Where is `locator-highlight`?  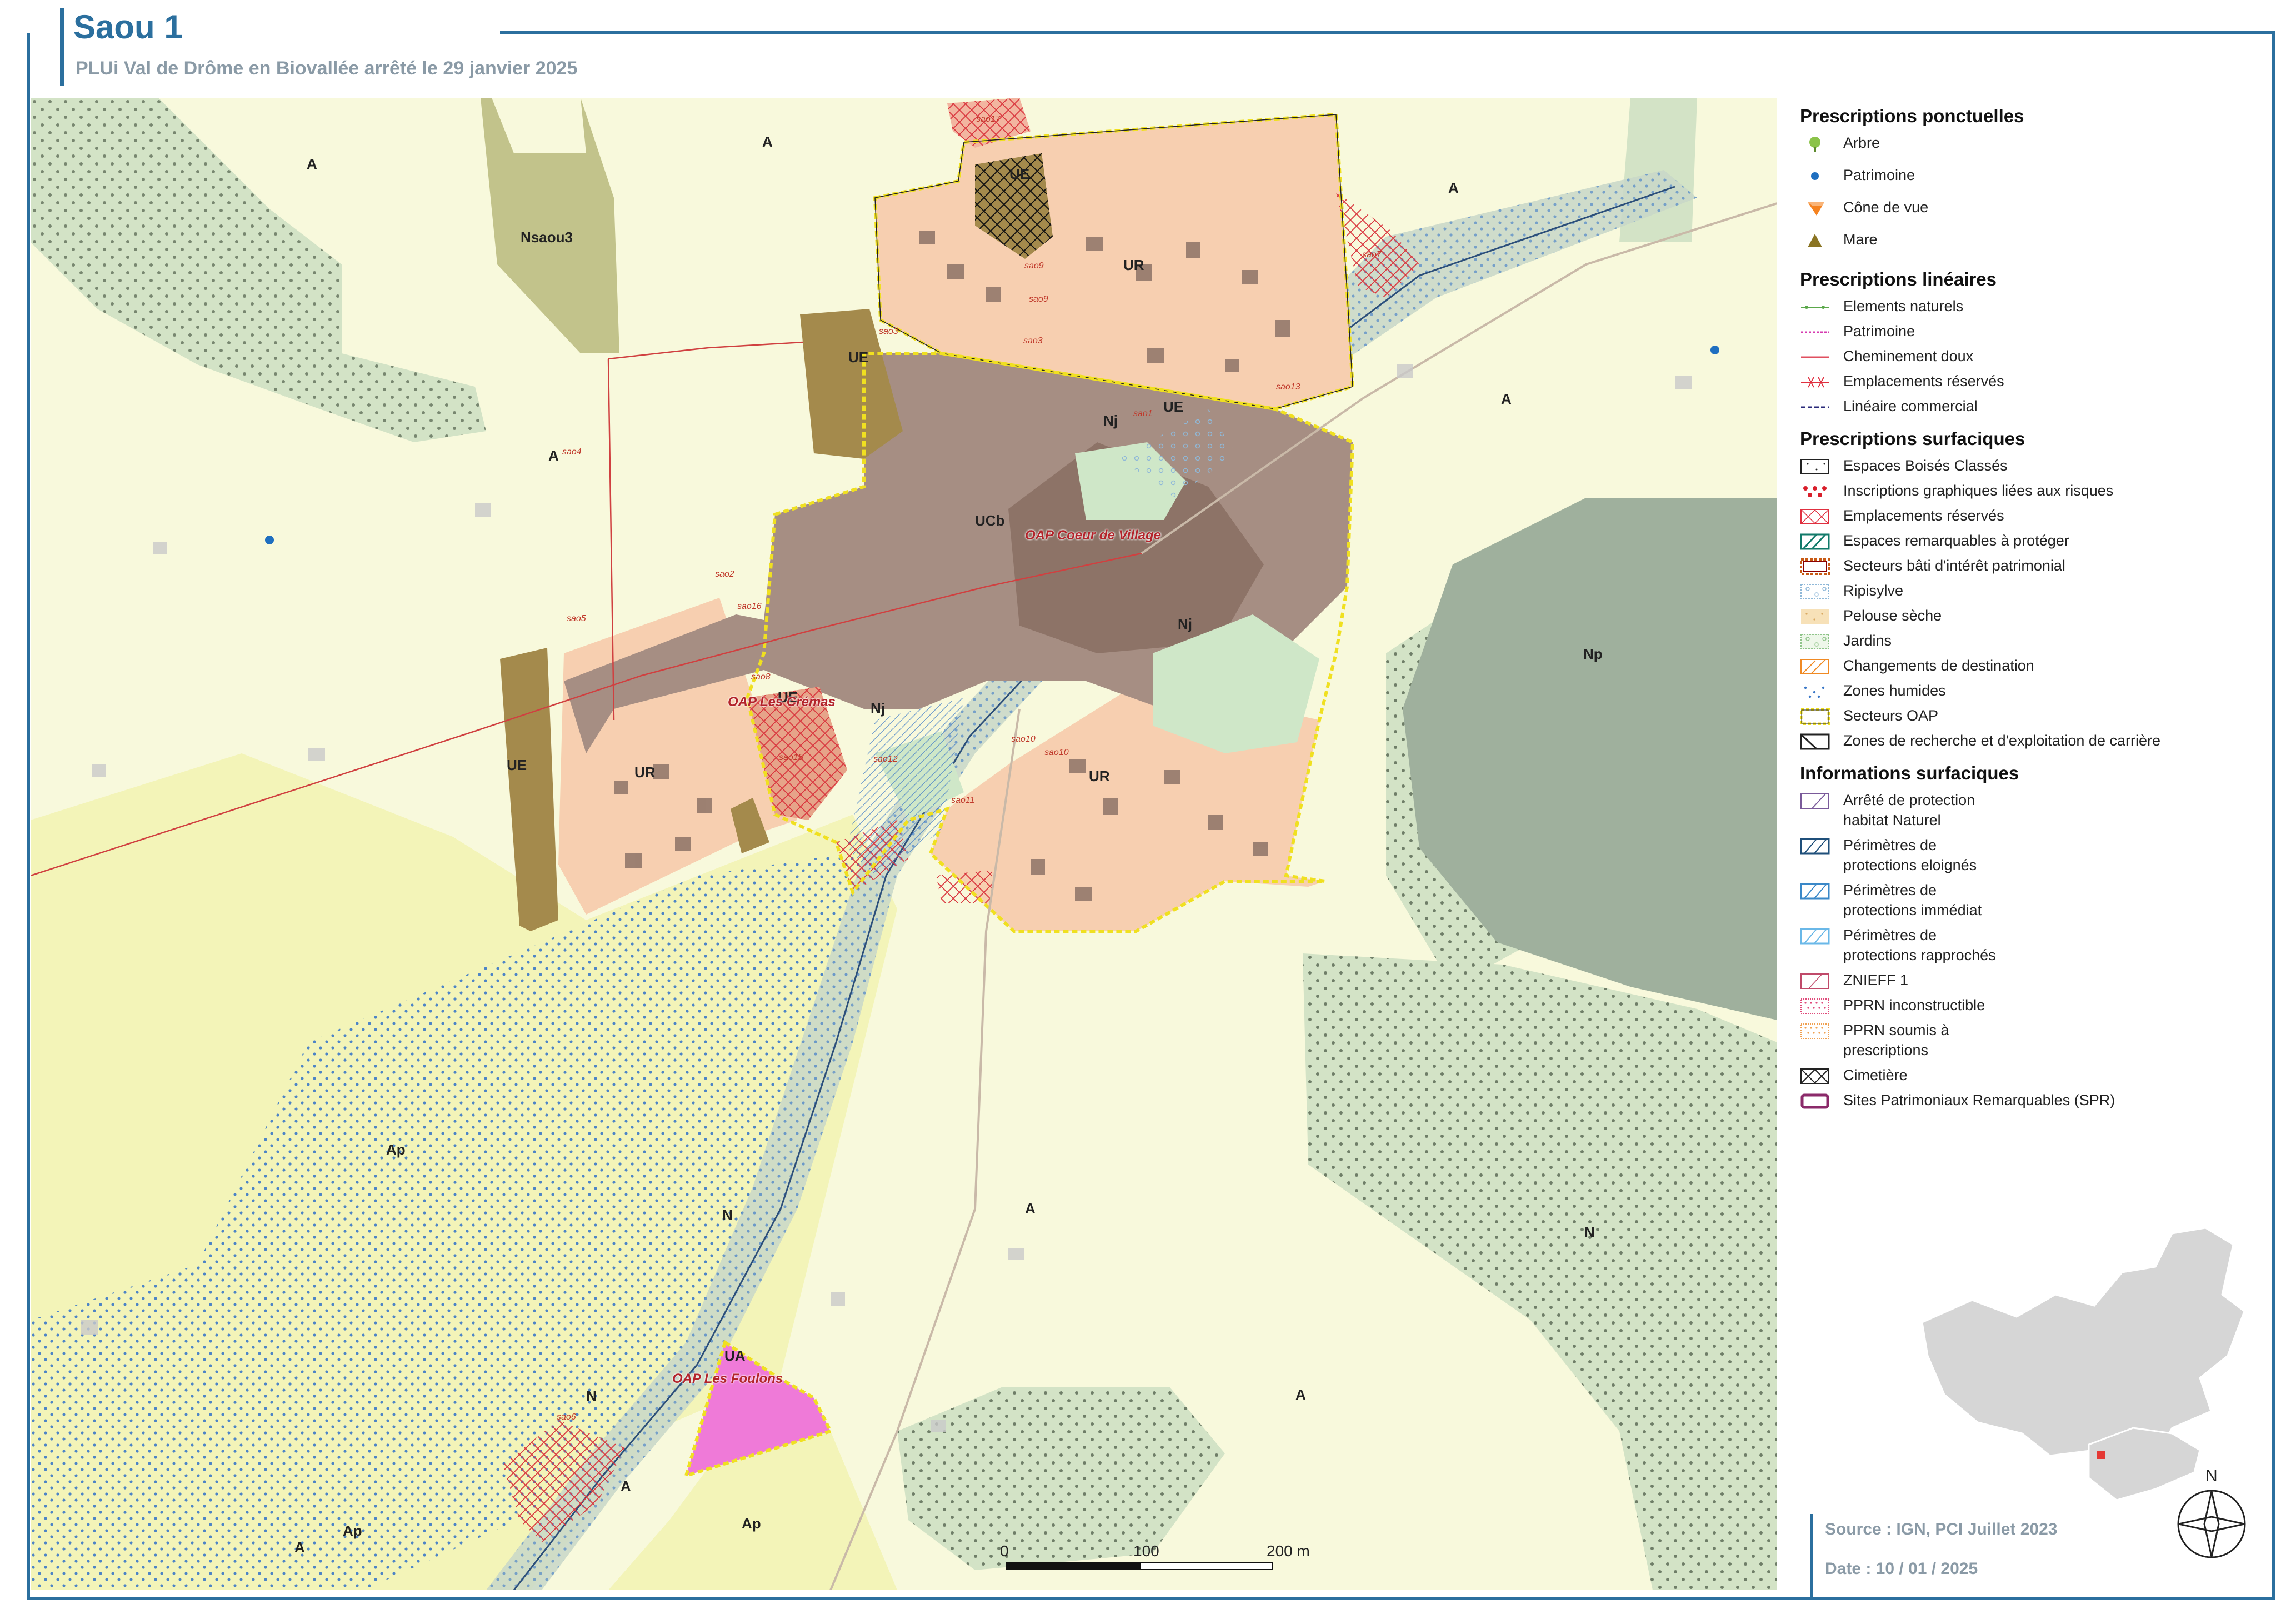
locator-highlight is located at coordinates (2101, 1455).